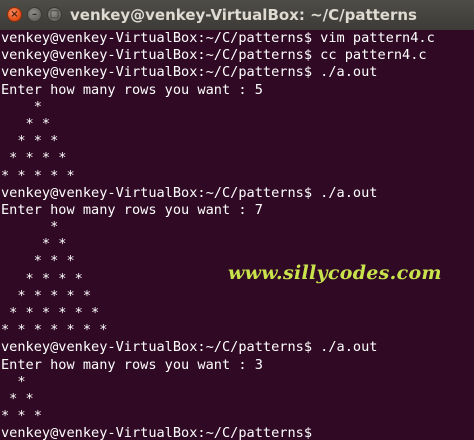  What do you see at coordinates (14, 14) in the screenshot?
I see `close-icon: ×` at bounding box center [14, 14].